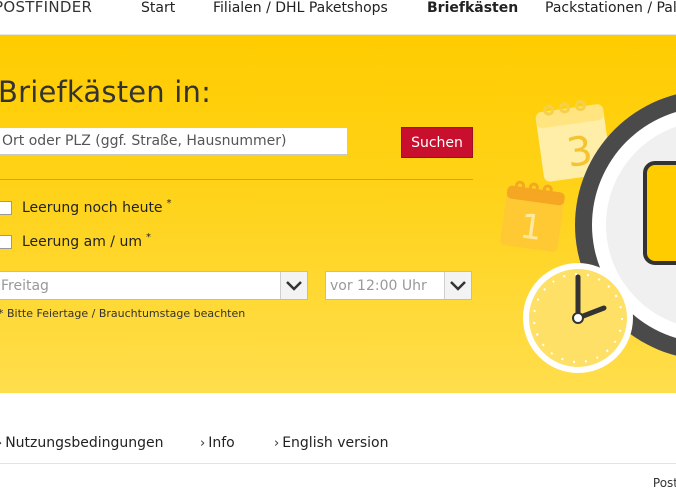 This screenshot has height=490, width=676. Describe the element at coordinates (472, 8) in the screenshot. I see `nav-briefkaesten: Briefkästen` at that location.